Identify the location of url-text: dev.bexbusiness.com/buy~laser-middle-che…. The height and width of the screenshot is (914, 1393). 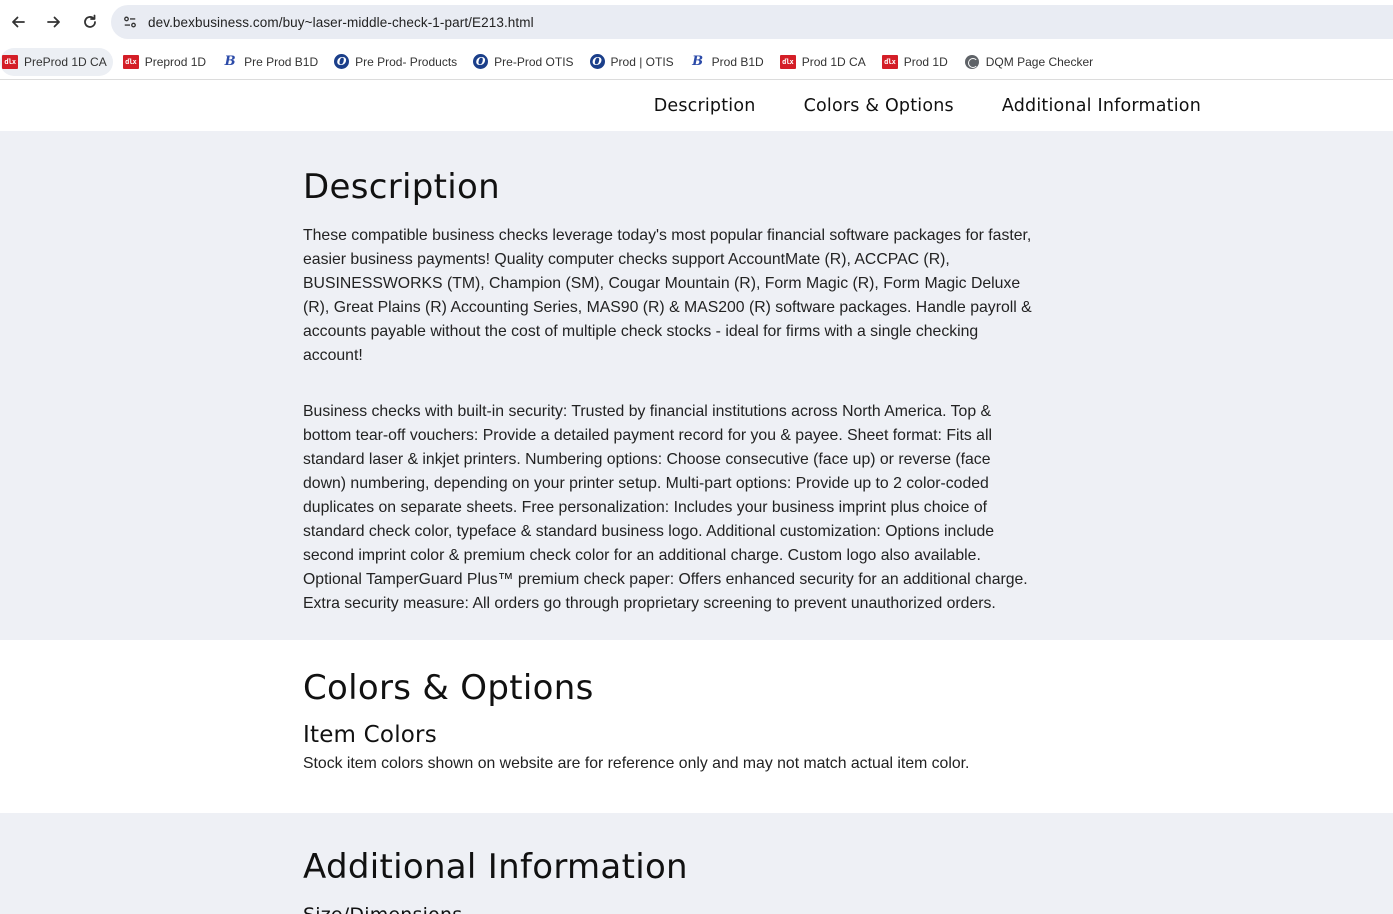
(341, 22).